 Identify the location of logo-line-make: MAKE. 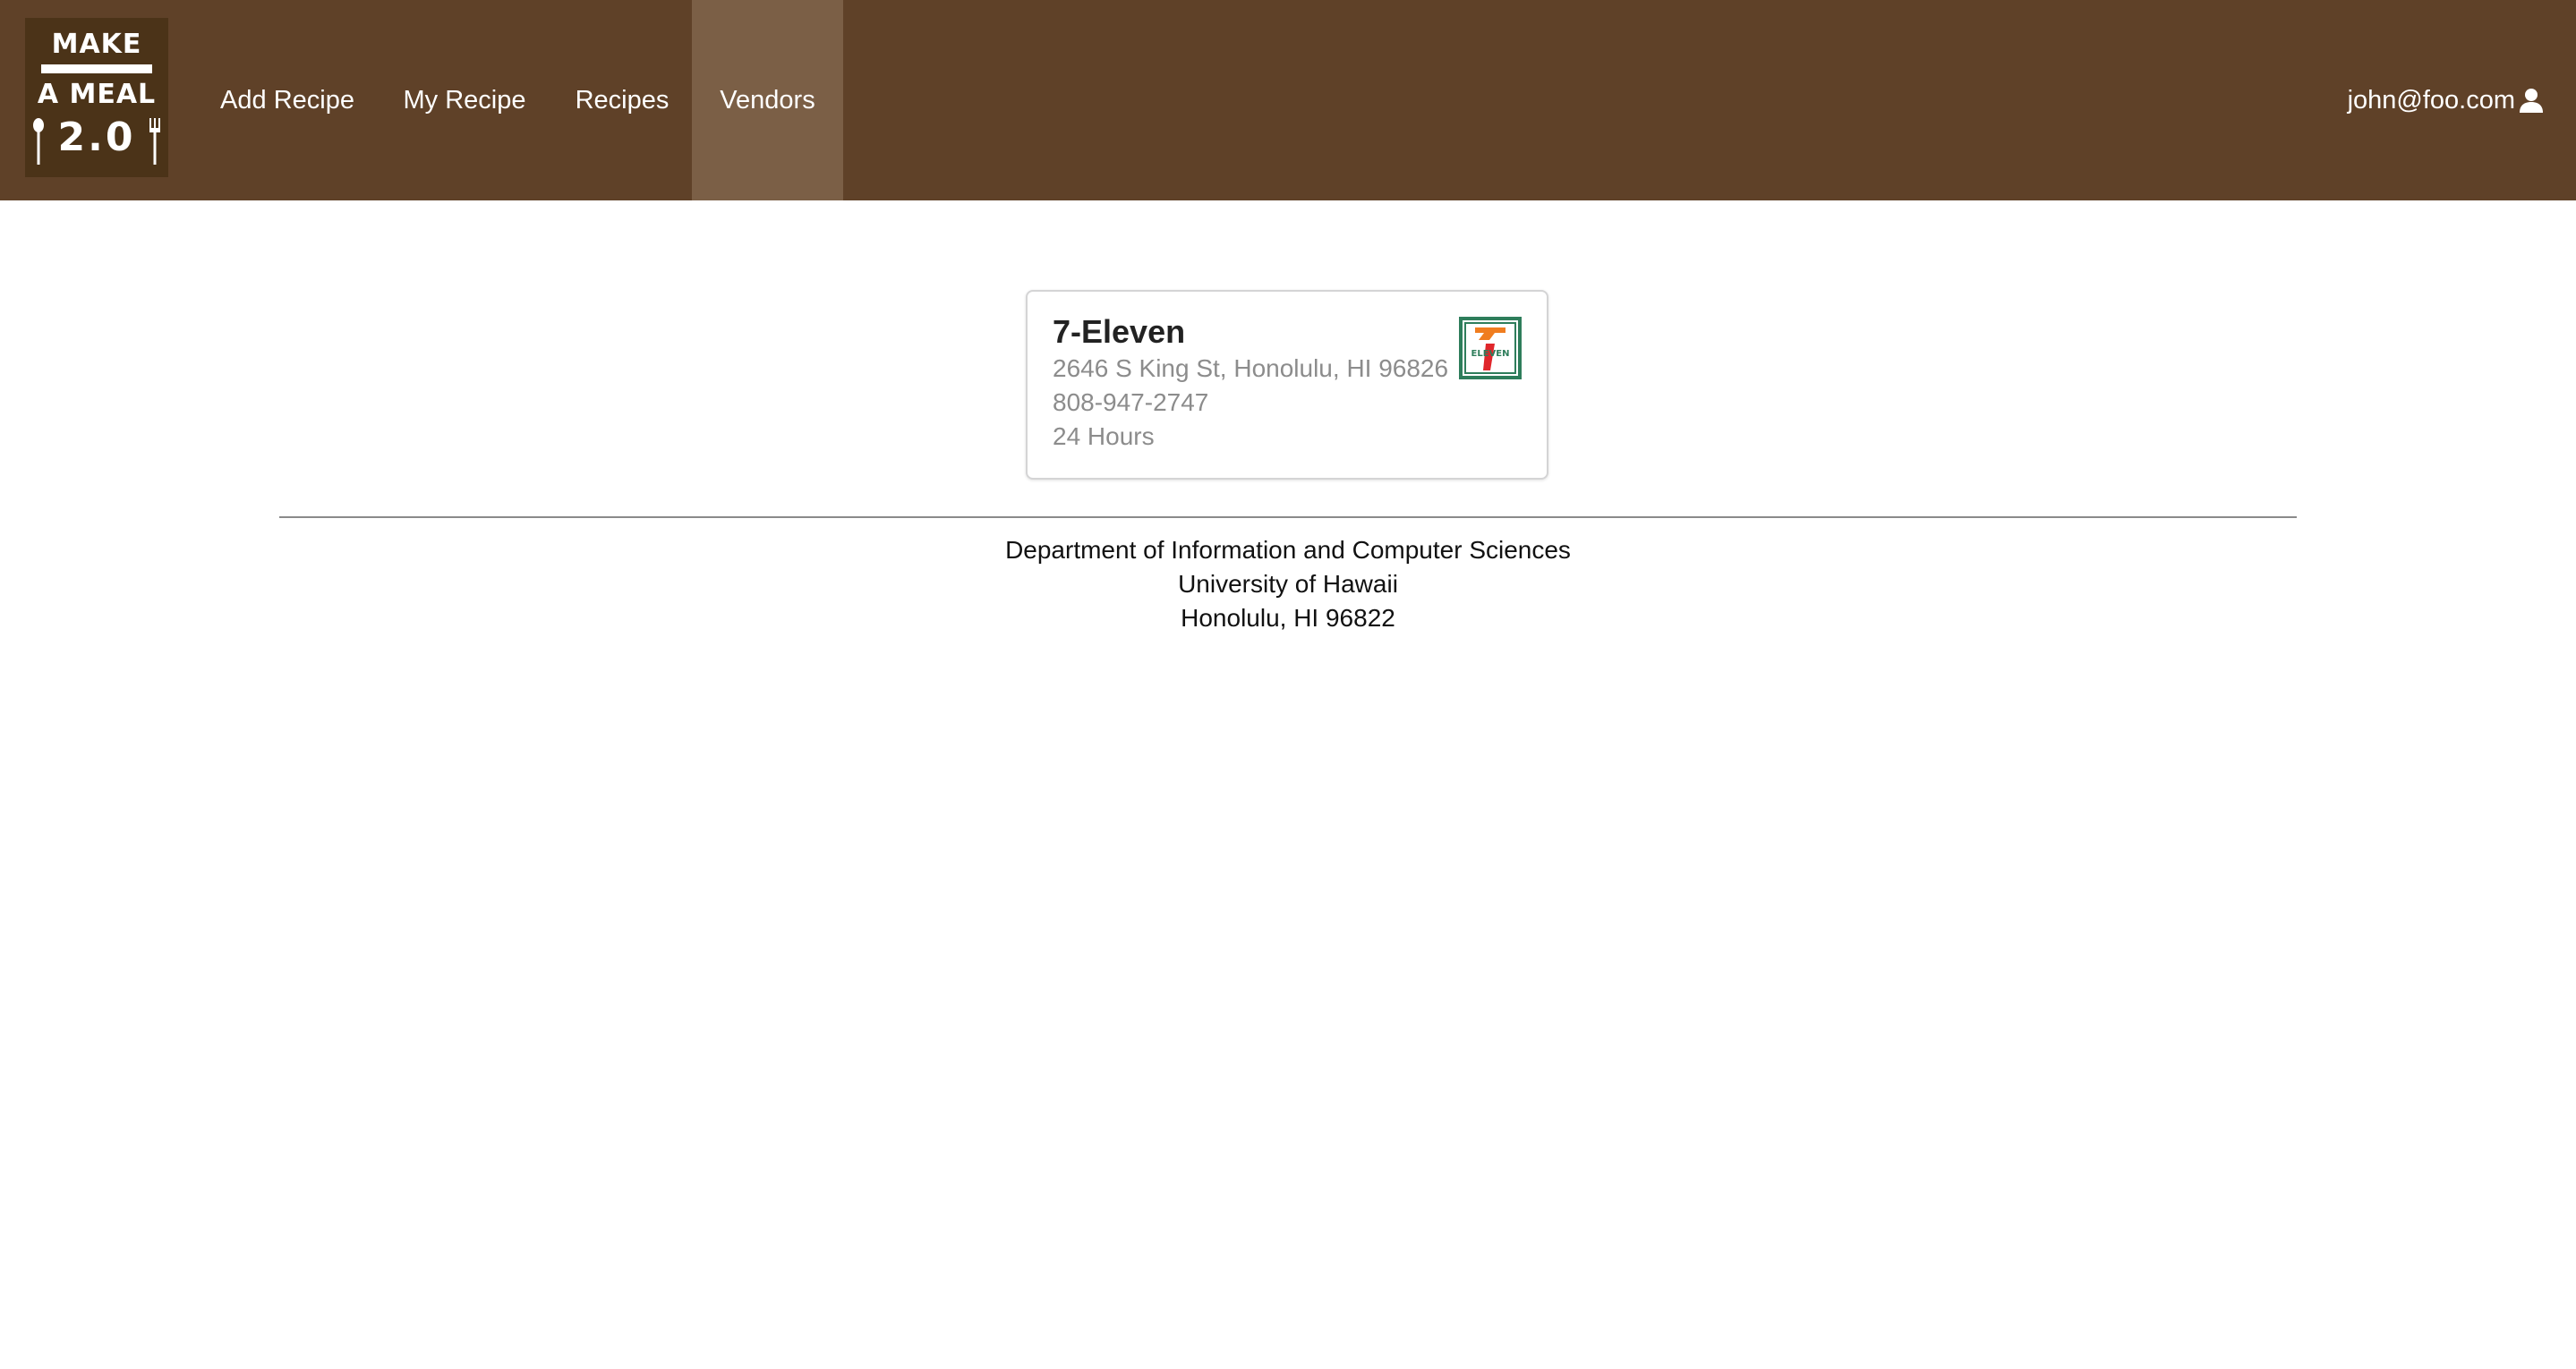
(96, 44).